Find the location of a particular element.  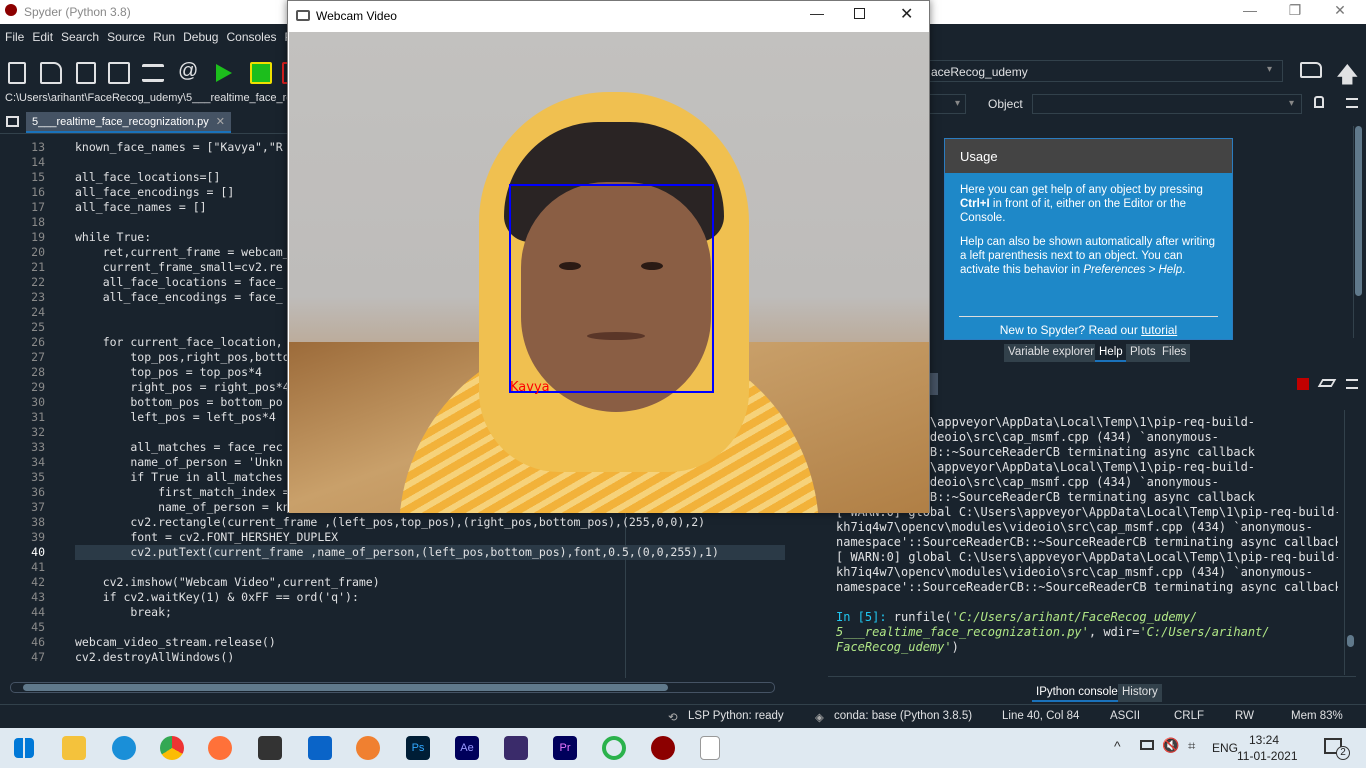

stop-icon is located at coordinates (1303, 384).